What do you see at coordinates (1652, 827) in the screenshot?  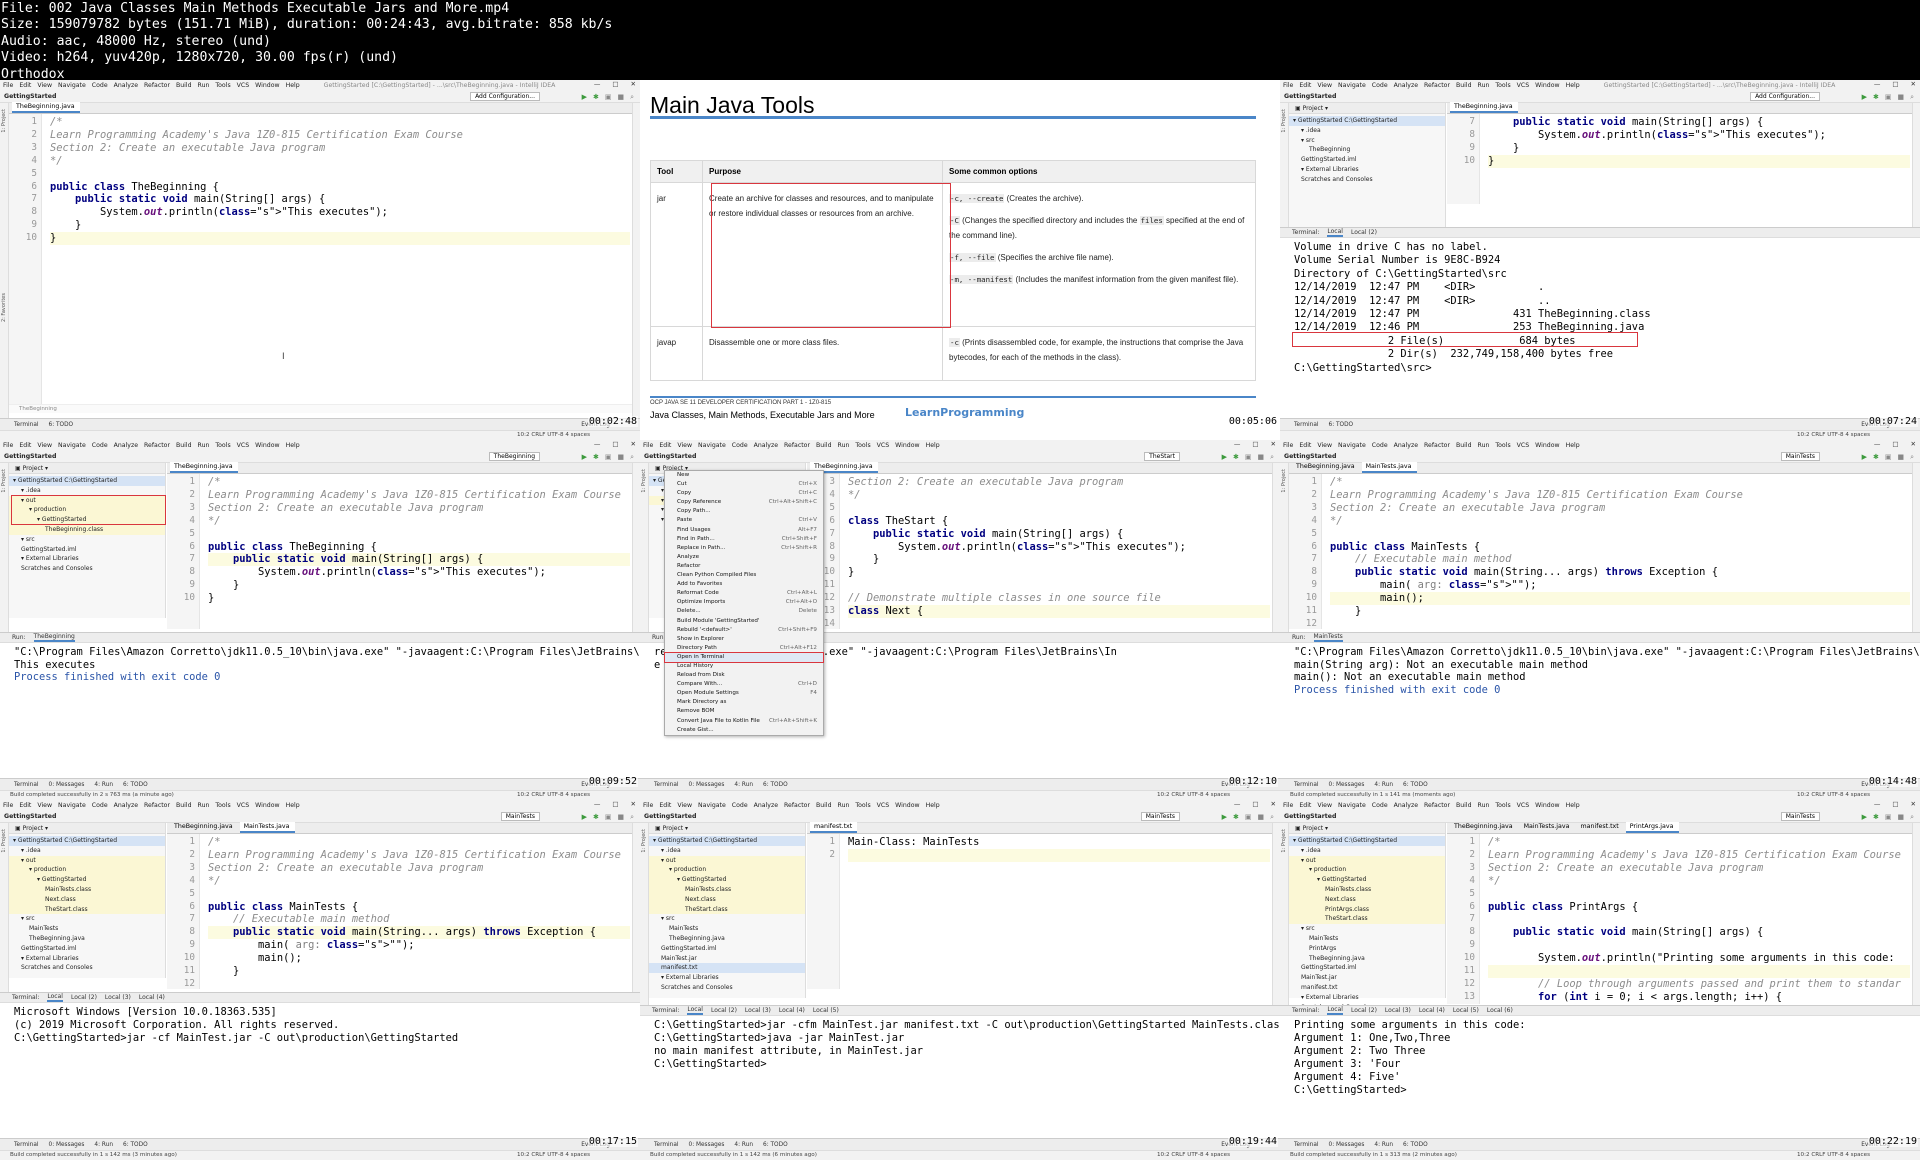 I see `editor-tab: PrintArgs.java` at bounding box center [1652, 827].